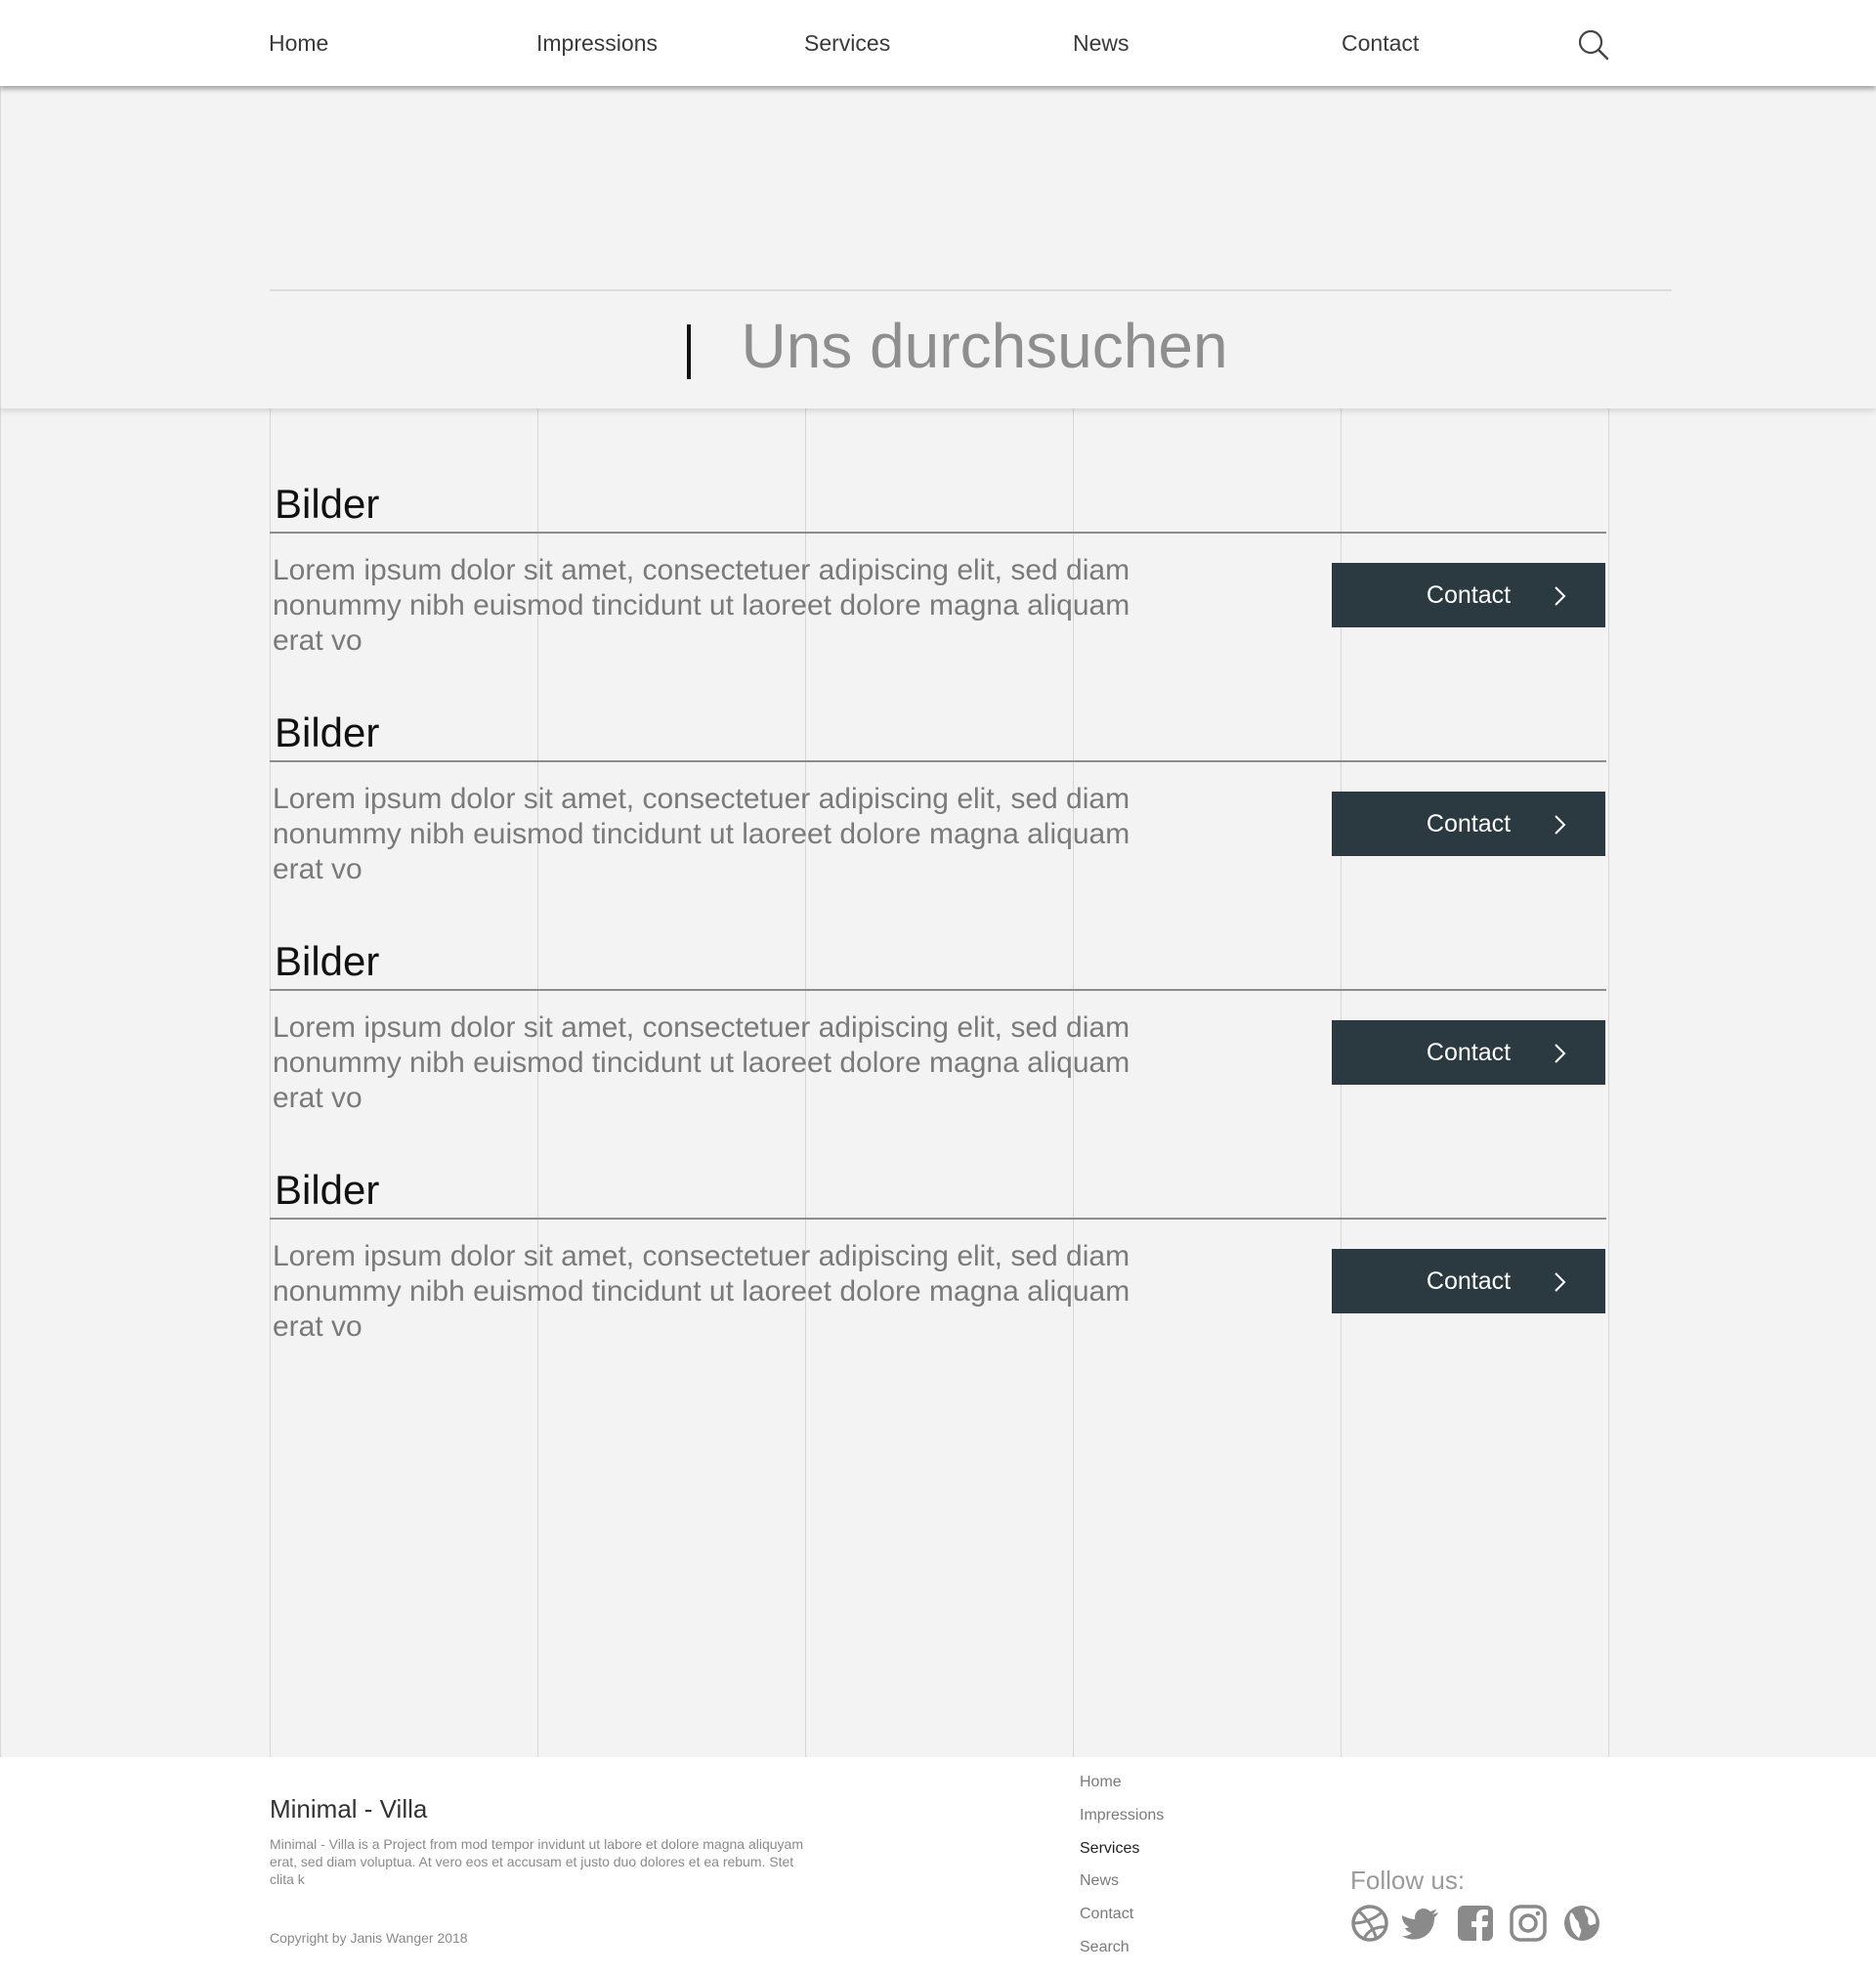  What do you see at coordinates (984, 346) in the screenshot?
I see `search-placeholder: Uns durchsuchen` at bounding box center [984, 346].